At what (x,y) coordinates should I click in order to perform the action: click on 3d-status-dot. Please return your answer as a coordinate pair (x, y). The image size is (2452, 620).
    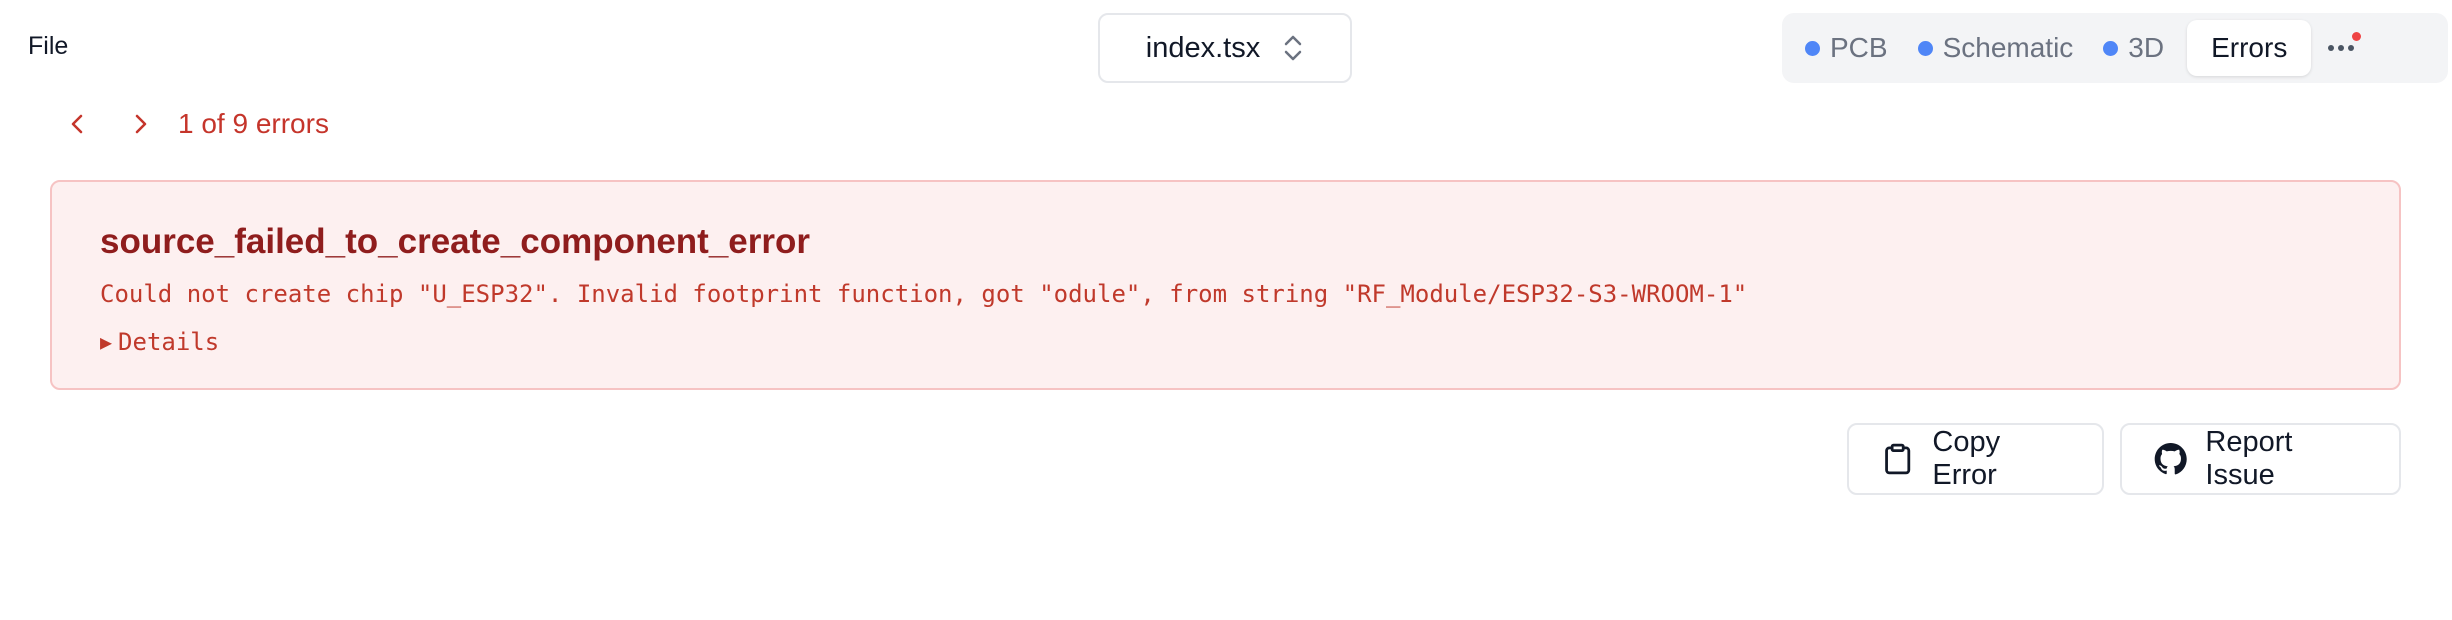
    Looking at the image, I should click on (2111, 48).